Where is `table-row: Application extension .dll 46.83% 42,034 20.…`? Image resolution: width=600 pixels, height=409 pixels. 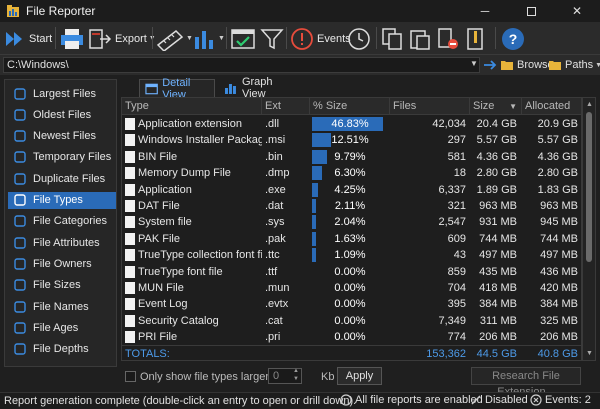 table-row: Application extension .dll 46.83% 42,034 20.… is located at coordinates (351, 124).